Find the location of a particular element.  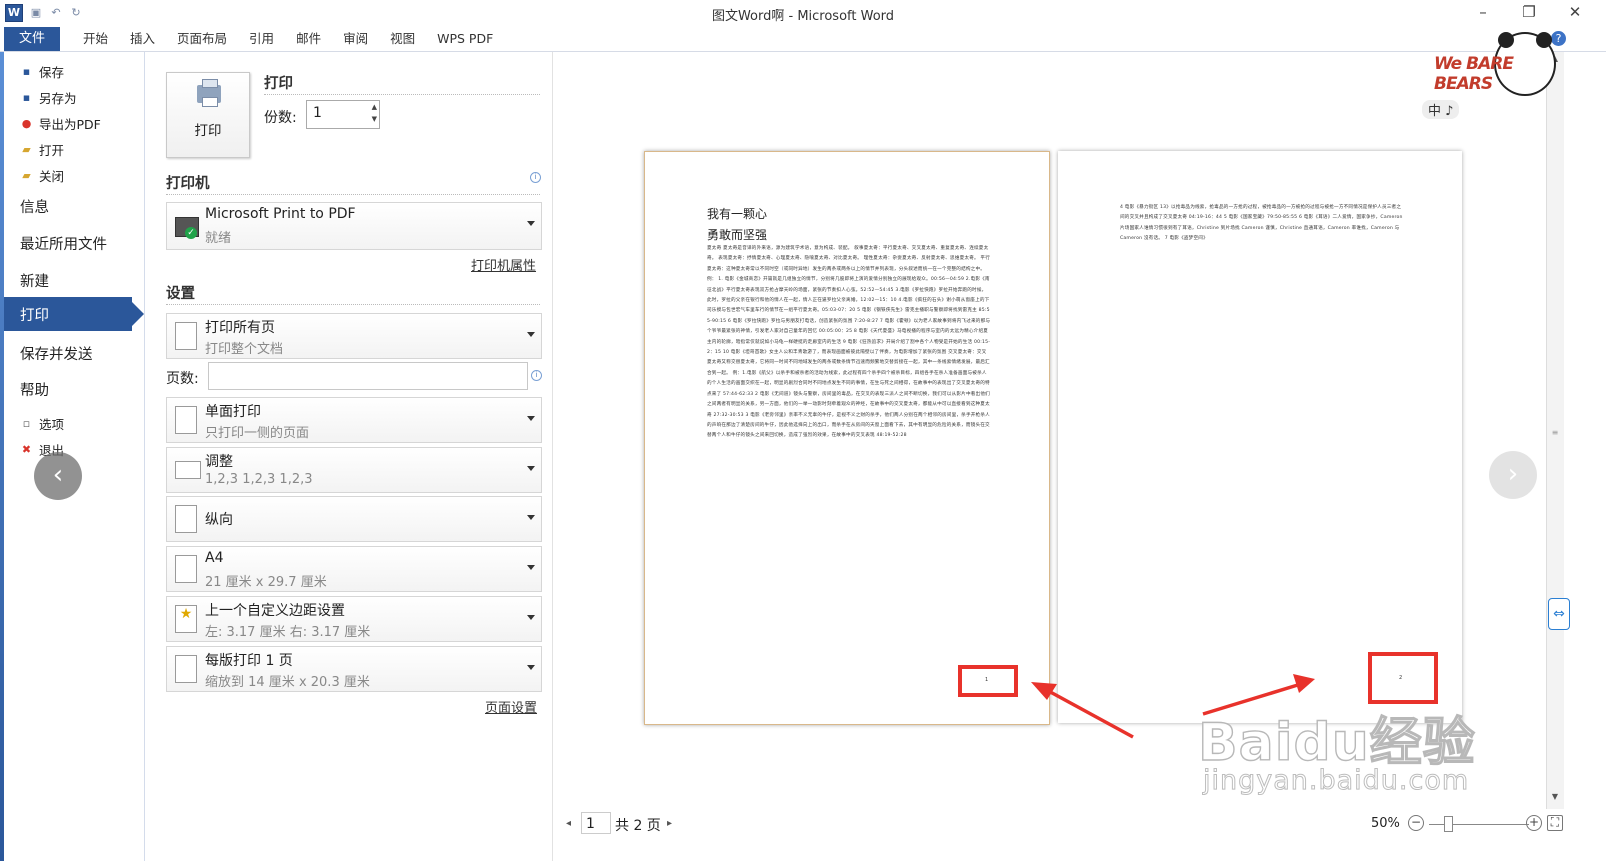

nav-open: ▰ 打开 is located at coordinates (42, 149).